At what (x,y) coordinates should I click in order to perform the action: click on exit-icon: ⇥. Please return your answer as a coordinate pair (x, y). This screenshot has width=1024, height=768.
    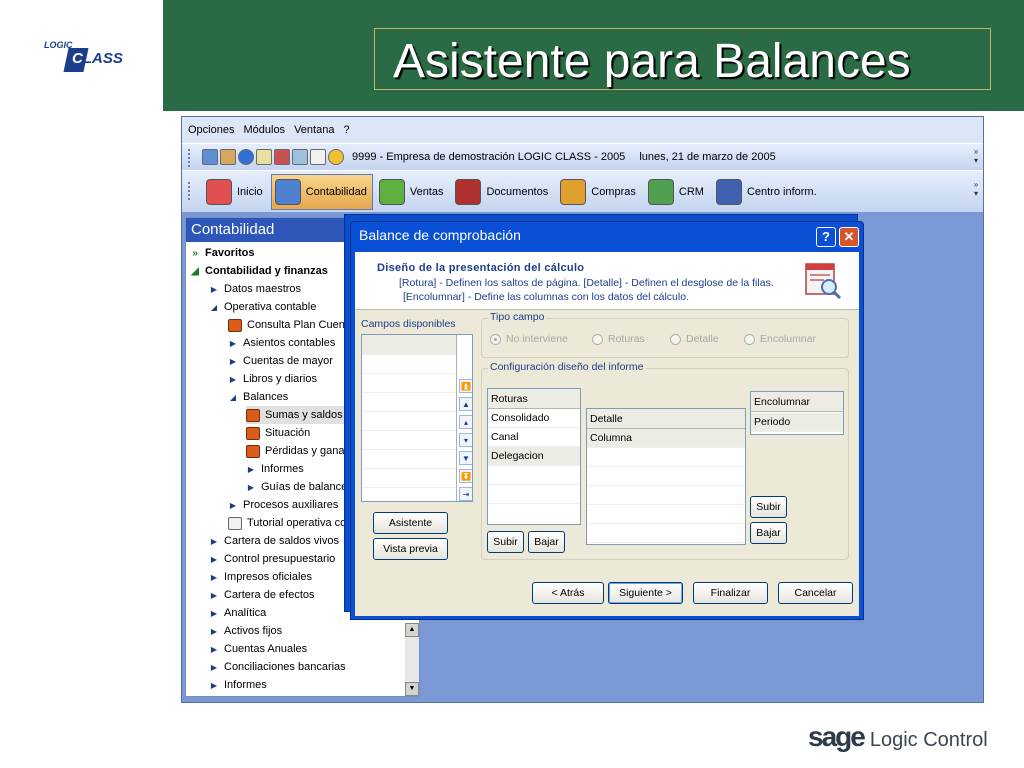
    Looking at the image, I should click on (465, 494).